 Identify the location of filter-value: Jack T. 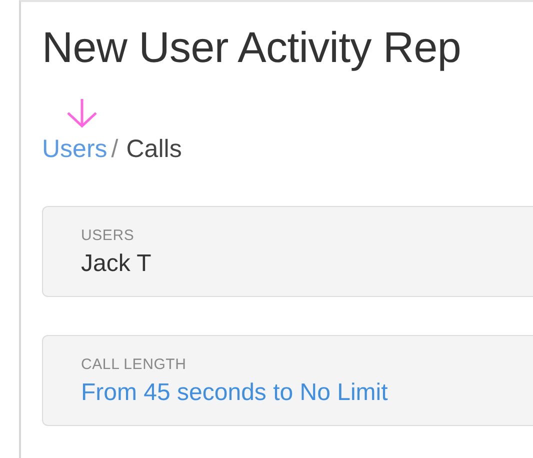
(116, 264).